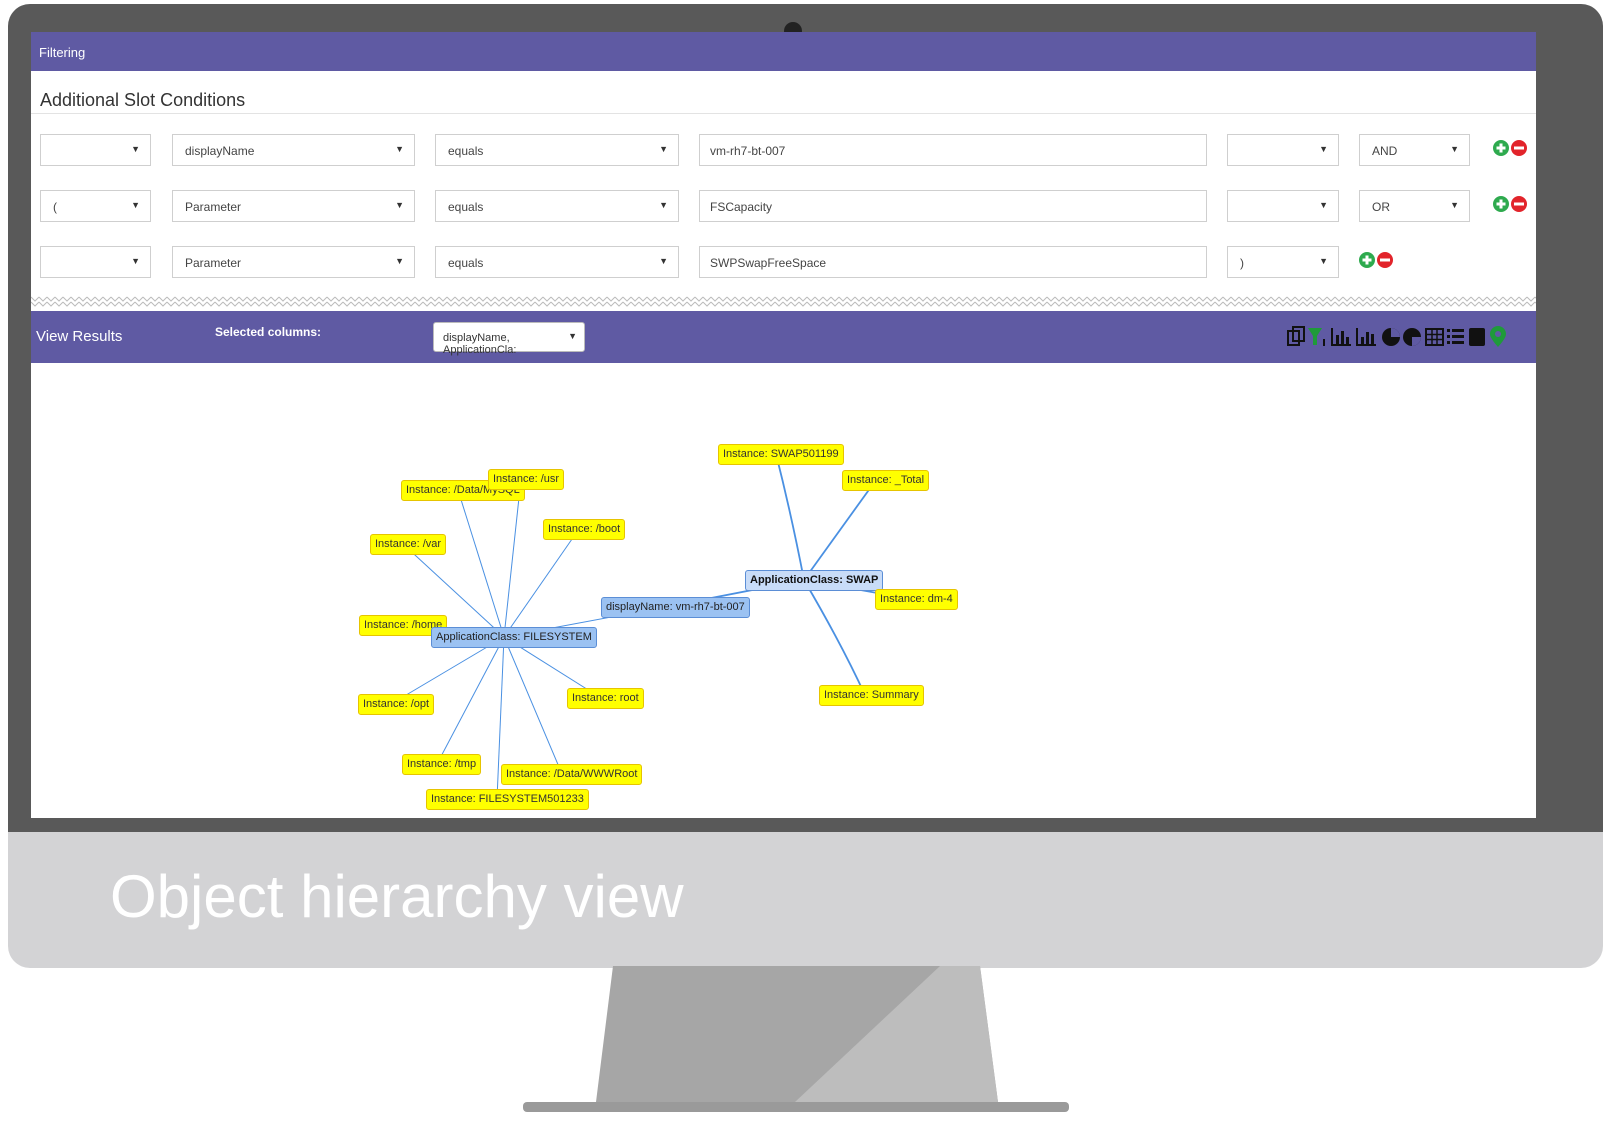  Describe the element at coordinates (572, 774) in the screenshot. I see `instance-node: Instance: /Data/WWWRoot` at that location.